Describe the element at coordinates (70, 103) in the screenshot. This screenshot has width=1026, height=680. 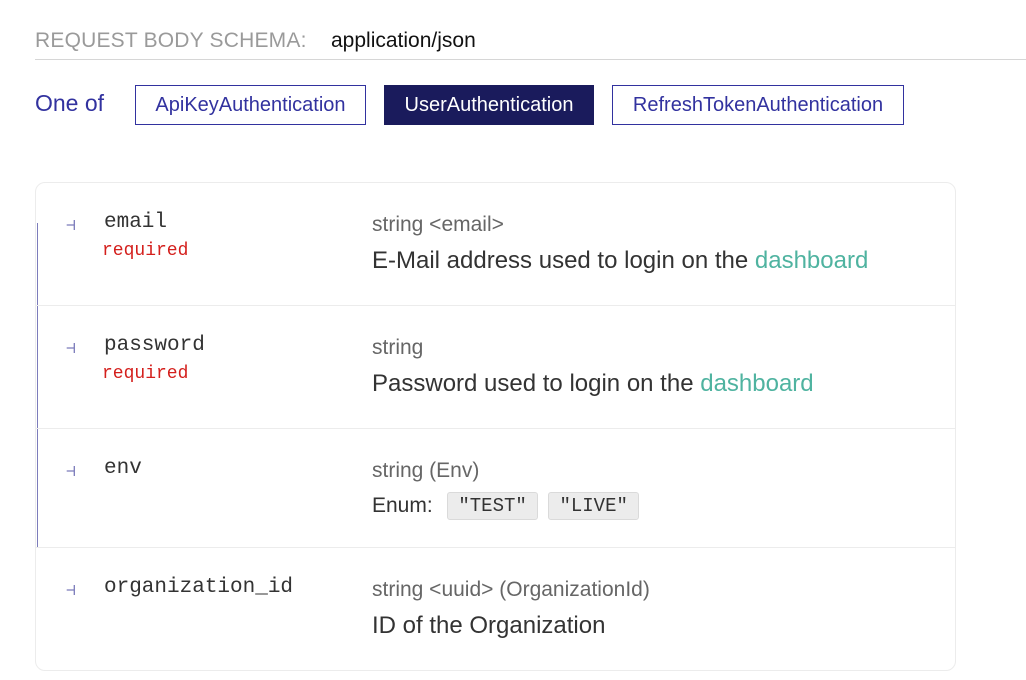
I see `one-of-label: One of` at that location.